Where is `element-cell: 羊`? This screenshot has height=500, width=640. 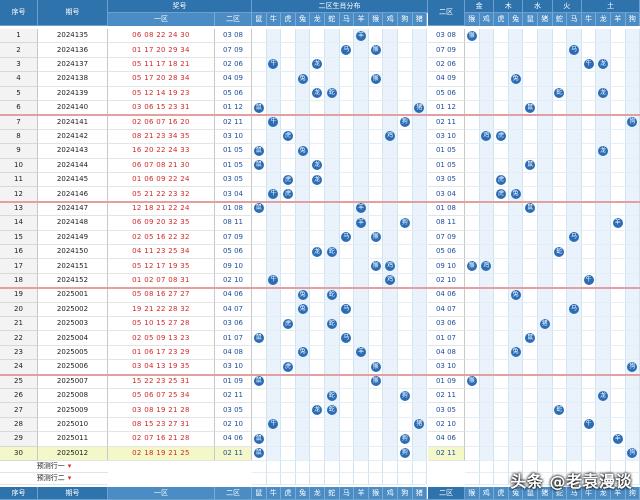
element-cell: 羊 is located at coordinates (618, 439).